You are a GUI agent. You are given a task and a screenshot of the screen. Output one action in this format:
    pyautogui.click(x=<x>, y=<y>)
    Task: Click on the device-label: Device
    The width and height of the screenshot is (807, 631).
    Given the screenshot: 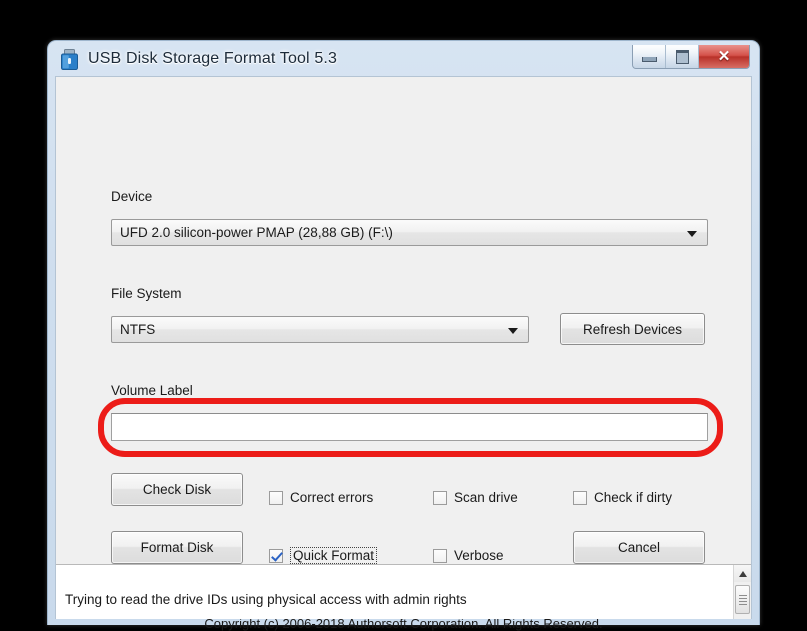 What is the action you would take?
    pyautogui.click(x=132, y=196)
    